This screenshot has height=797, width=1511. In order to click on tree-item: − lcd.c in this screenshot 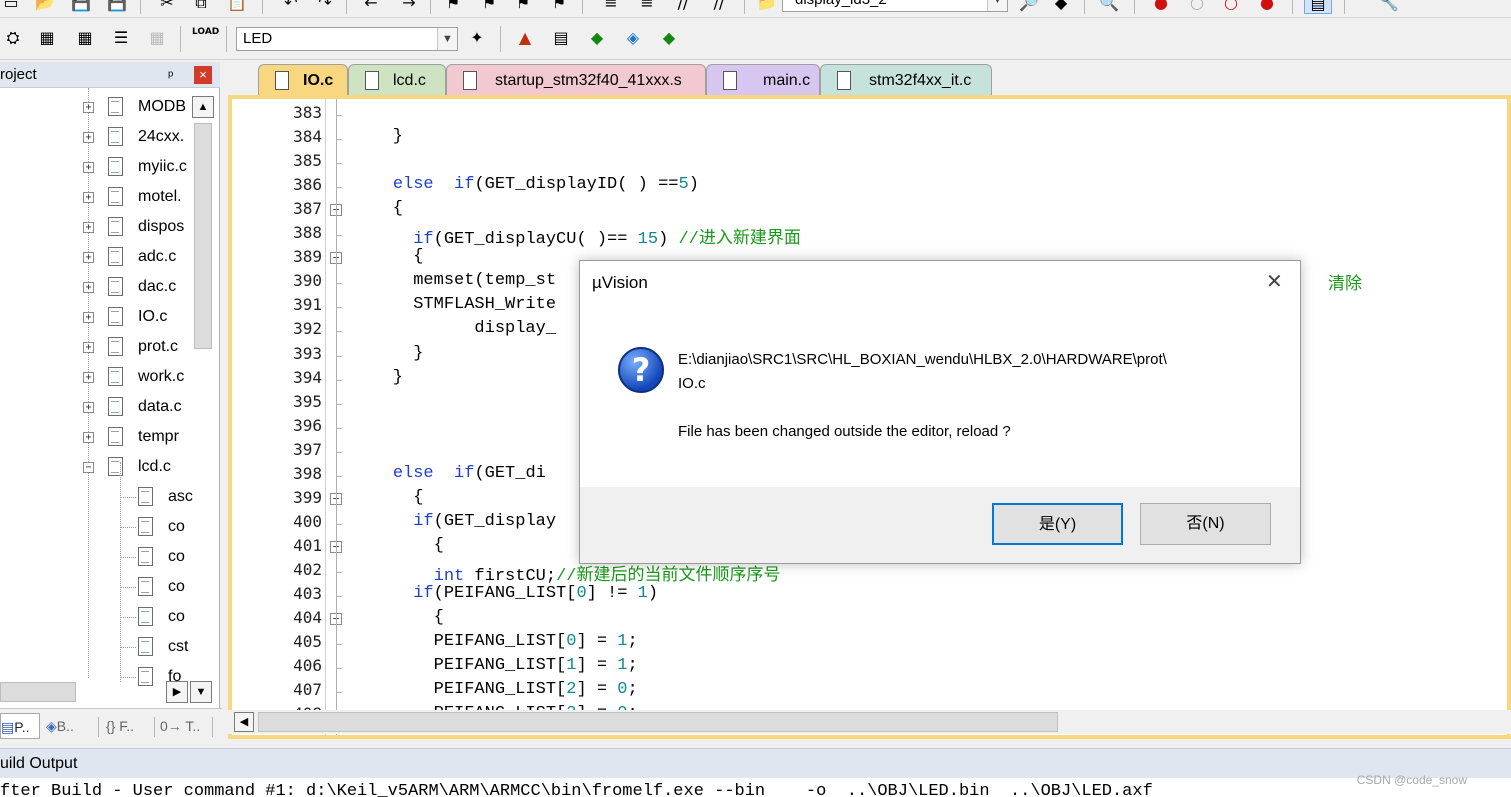, I will do `click(109, 467)`.